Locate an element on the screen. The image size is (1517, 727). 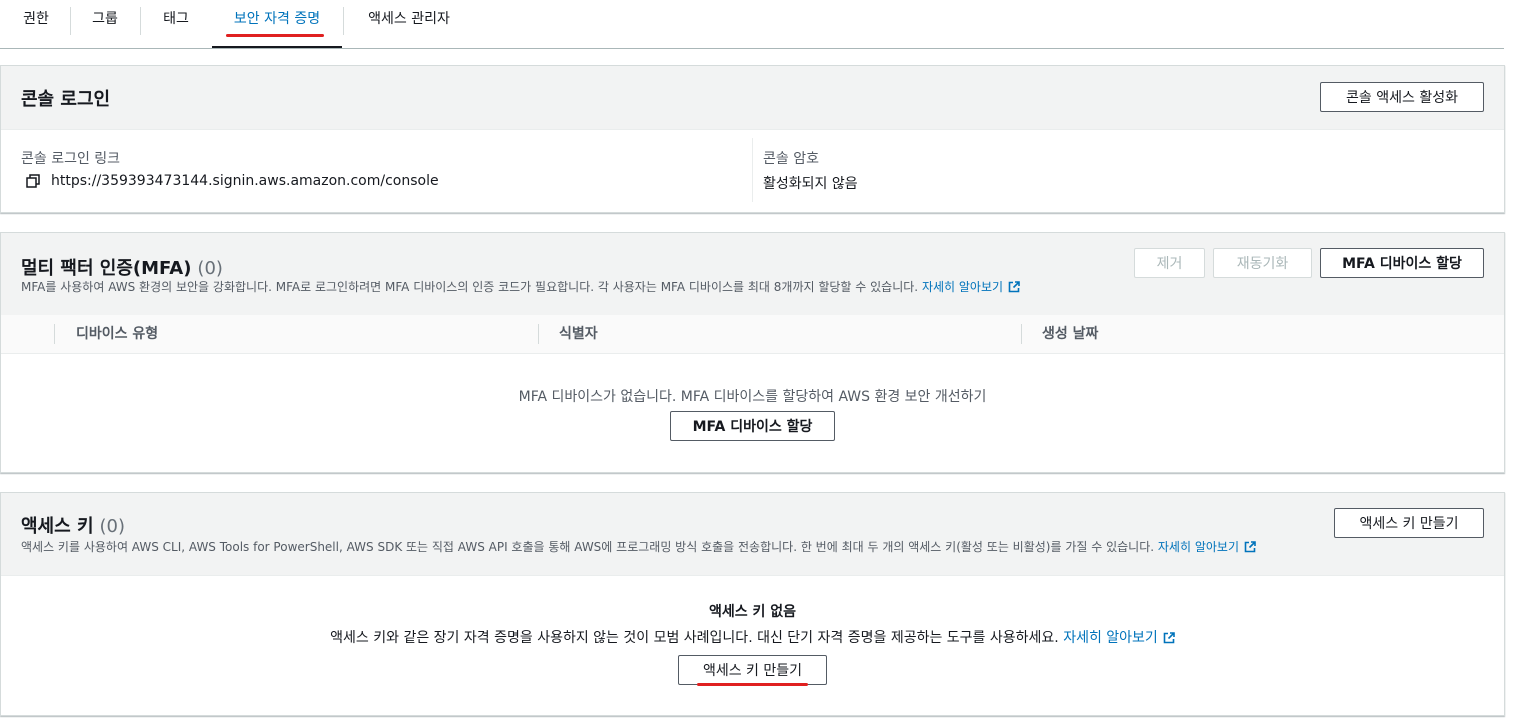
create-access-key-button: 액세스 키 만들기 is located at coordinates (1409, 523).